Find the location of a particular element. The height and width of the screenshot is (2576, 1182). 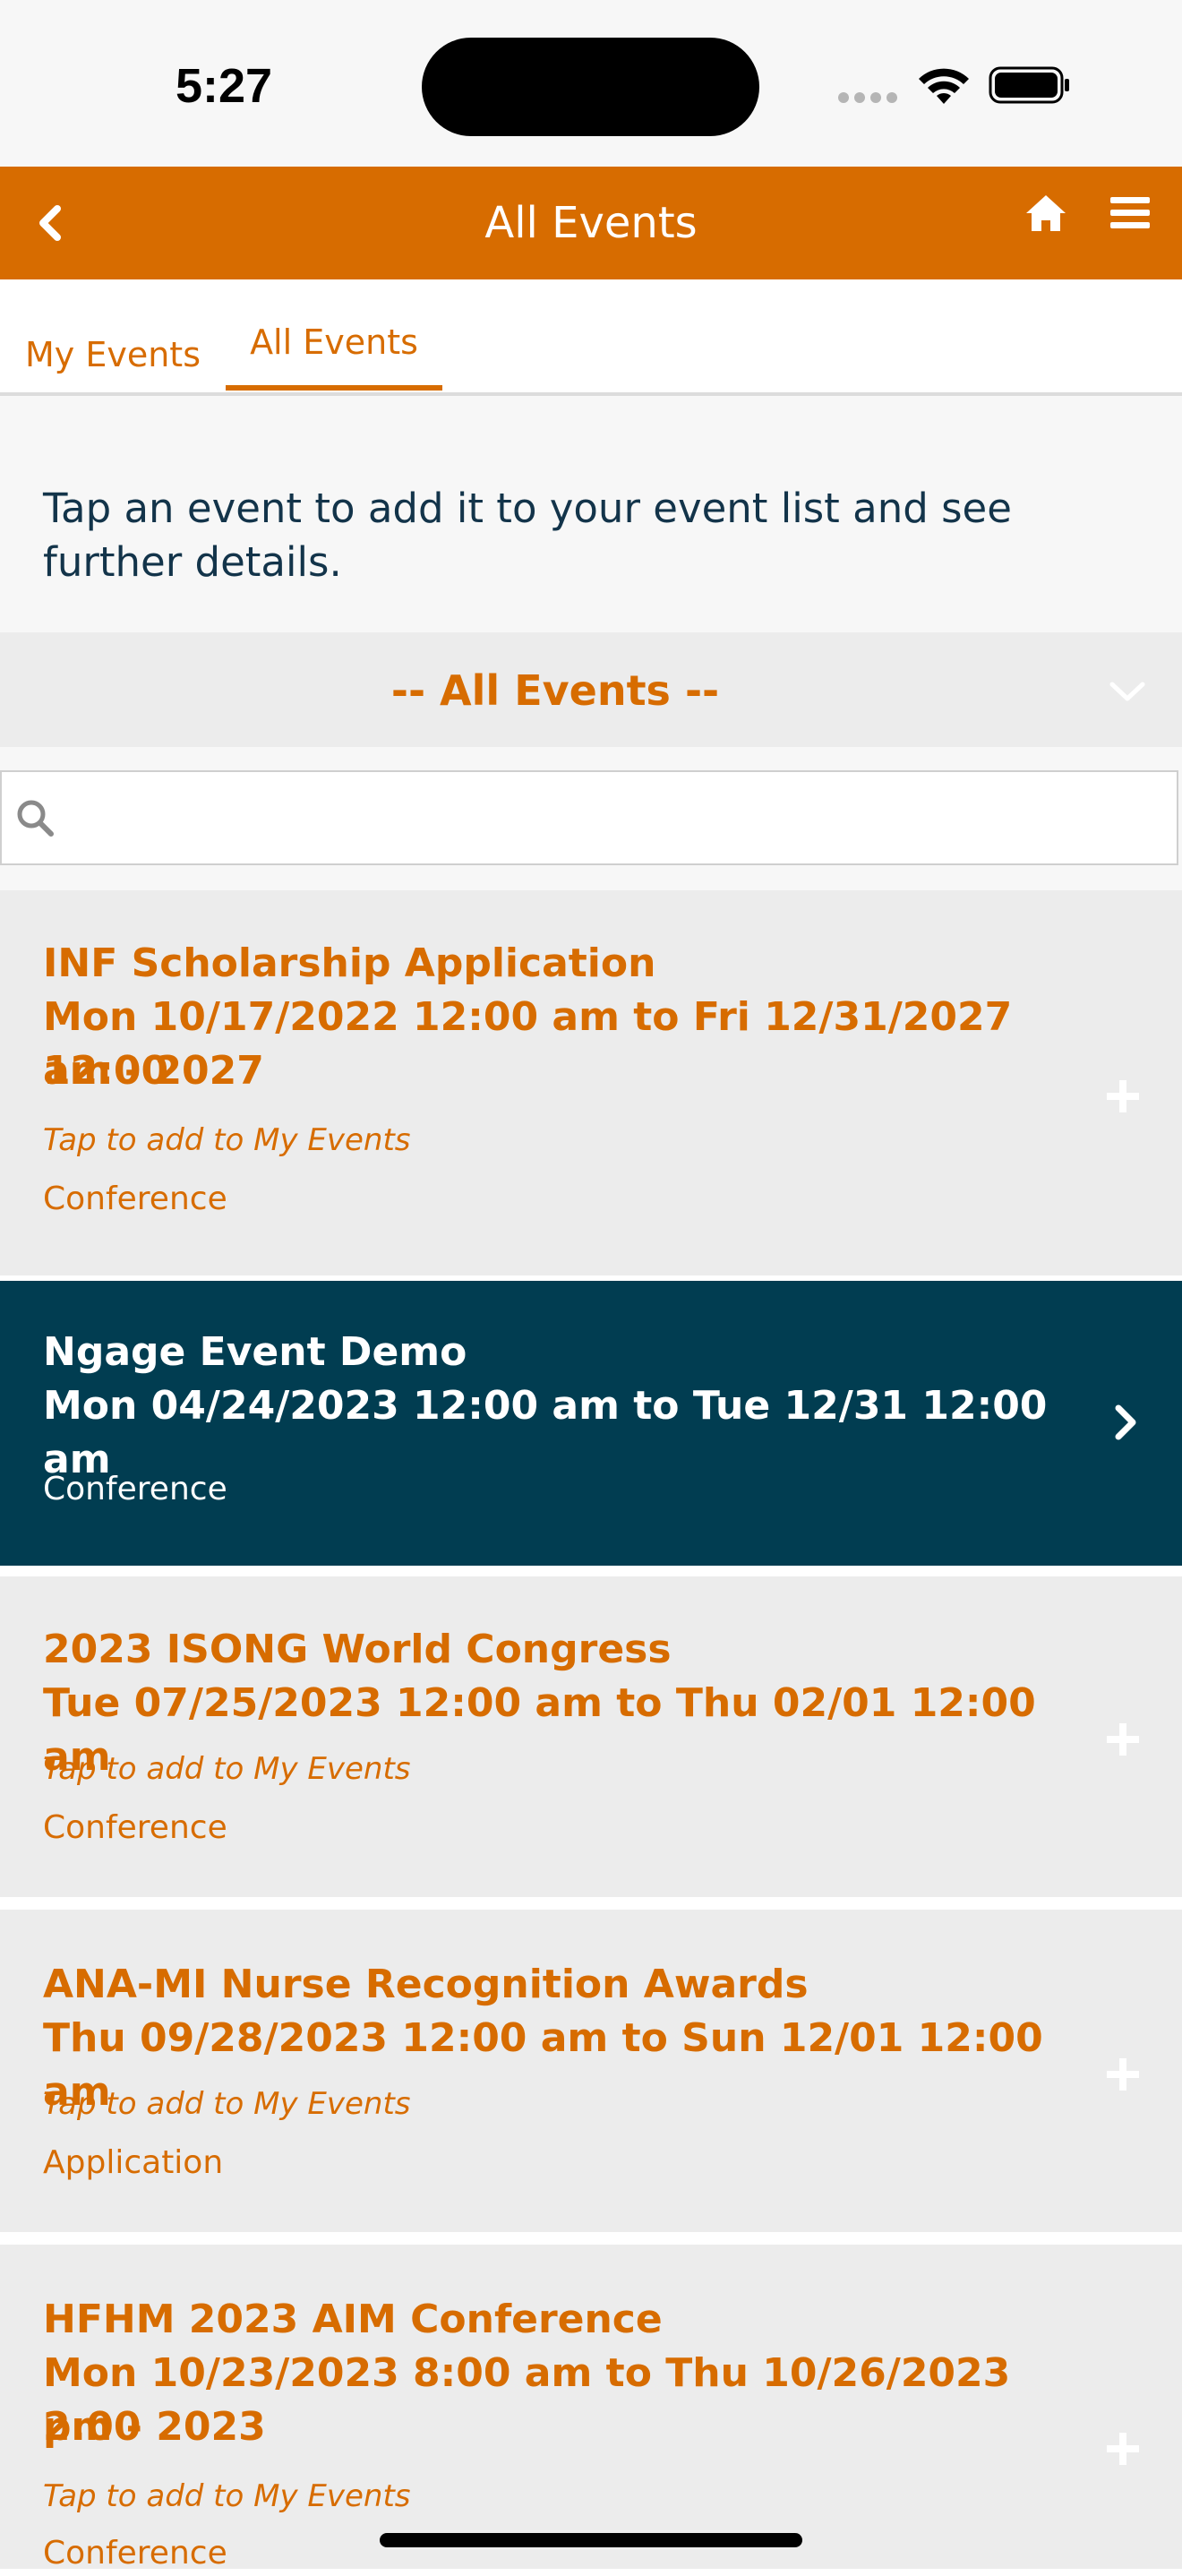

search-area is located at coordinates (591, 818).